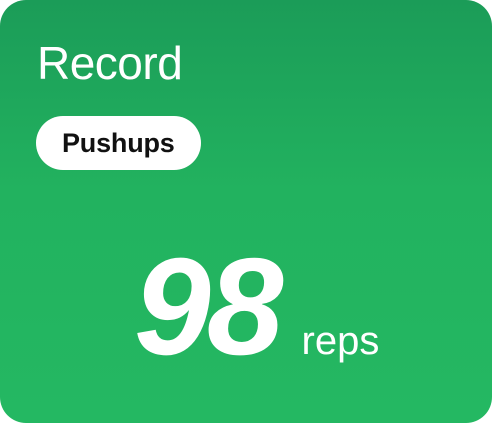 The height and width of the screenshot is (423, 492). What do you see at coordinates (110, 63) in the screenshot?
I see `card-title: Record` at bounding box center [110, 63].